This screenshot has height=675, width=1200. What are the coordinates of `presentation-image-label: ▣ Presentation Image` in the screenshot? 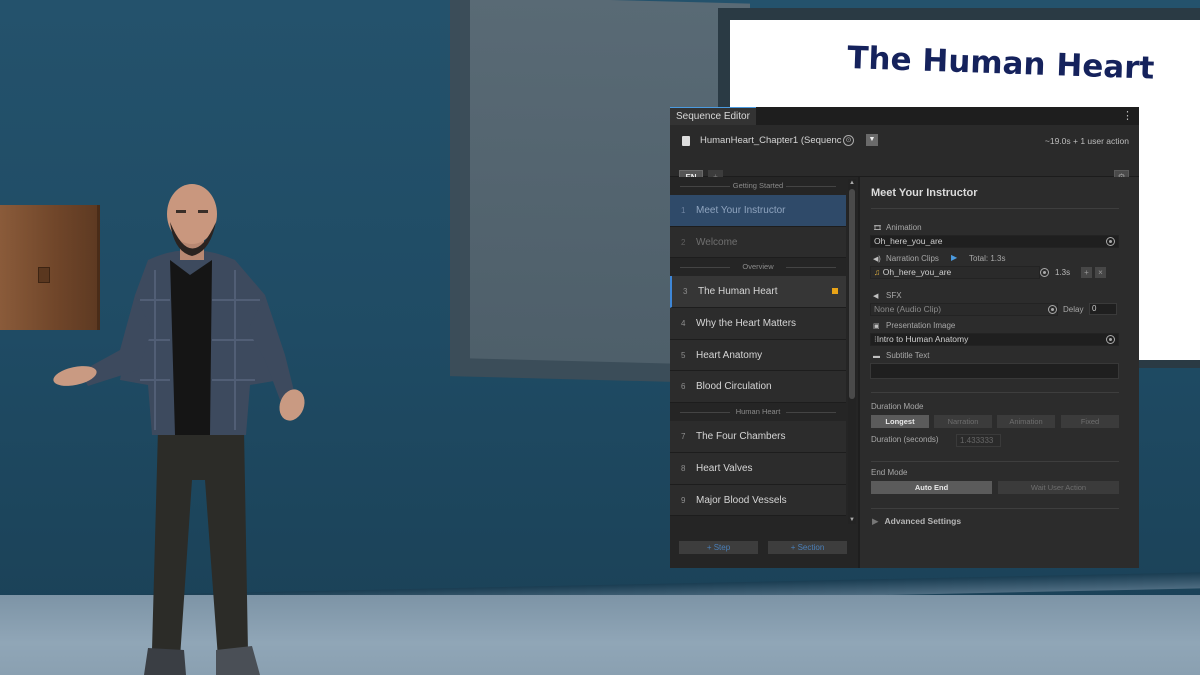 It's located at (914, 325).